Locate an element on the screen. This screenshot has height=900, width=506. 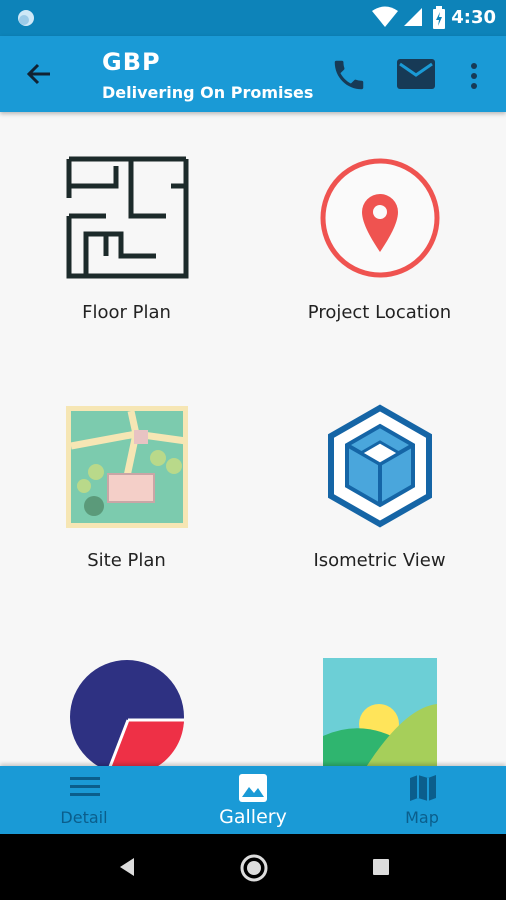
more-vert-icon is located at coordinates (474, 76).